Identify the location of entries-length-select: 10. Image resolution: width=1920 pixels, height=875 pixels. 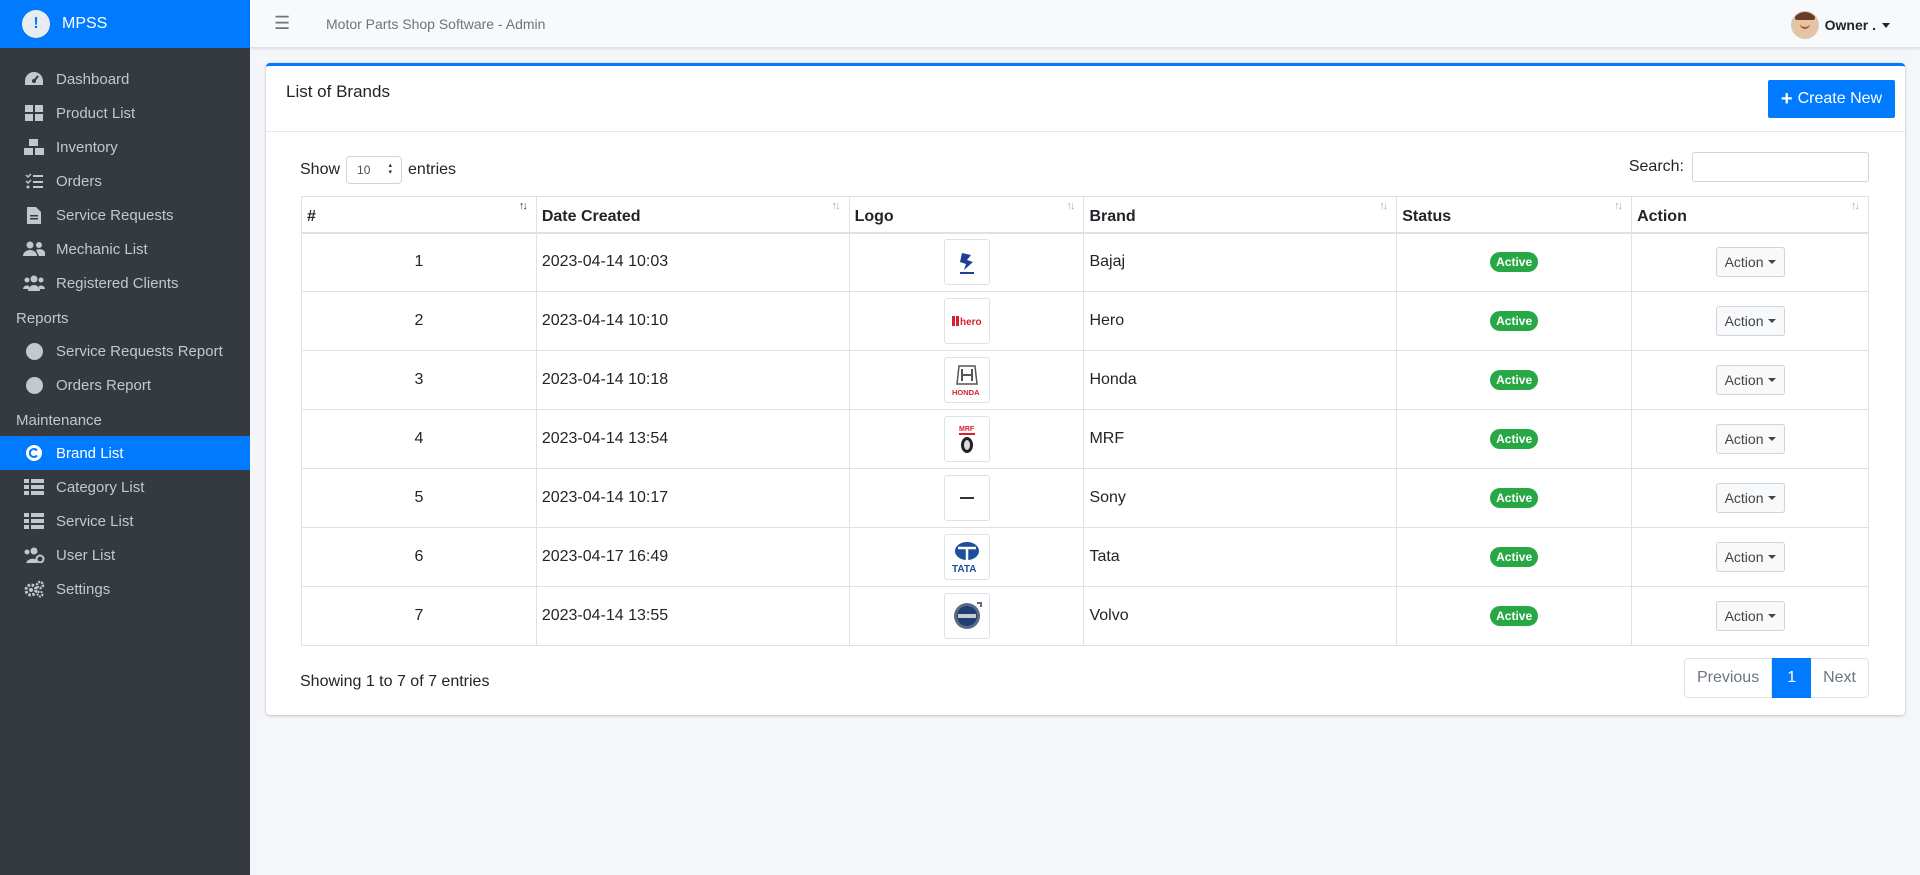
(374, 170).